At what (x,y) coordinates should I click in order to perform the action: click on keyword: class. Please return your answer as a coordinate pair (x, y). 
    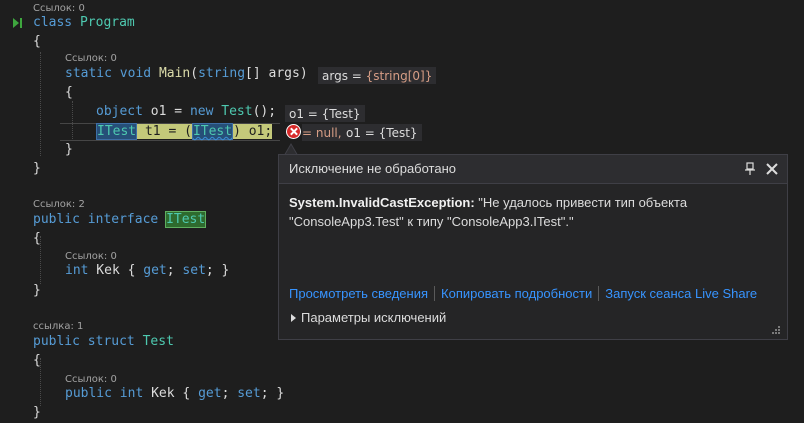
    Looking at the image, I should click on (53, 22).